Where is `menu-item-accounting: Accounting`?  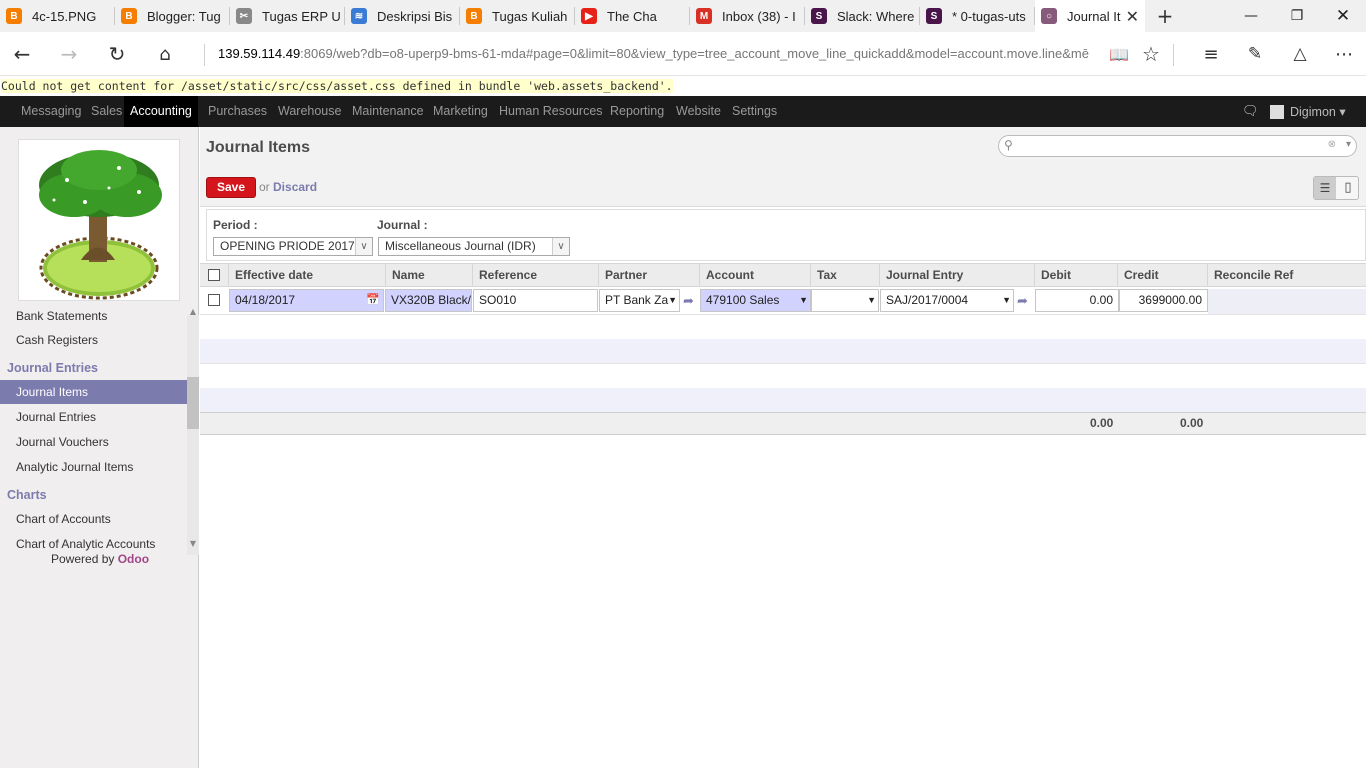
menu-item-accounting: Accounting is located at coordinates (161, 111).